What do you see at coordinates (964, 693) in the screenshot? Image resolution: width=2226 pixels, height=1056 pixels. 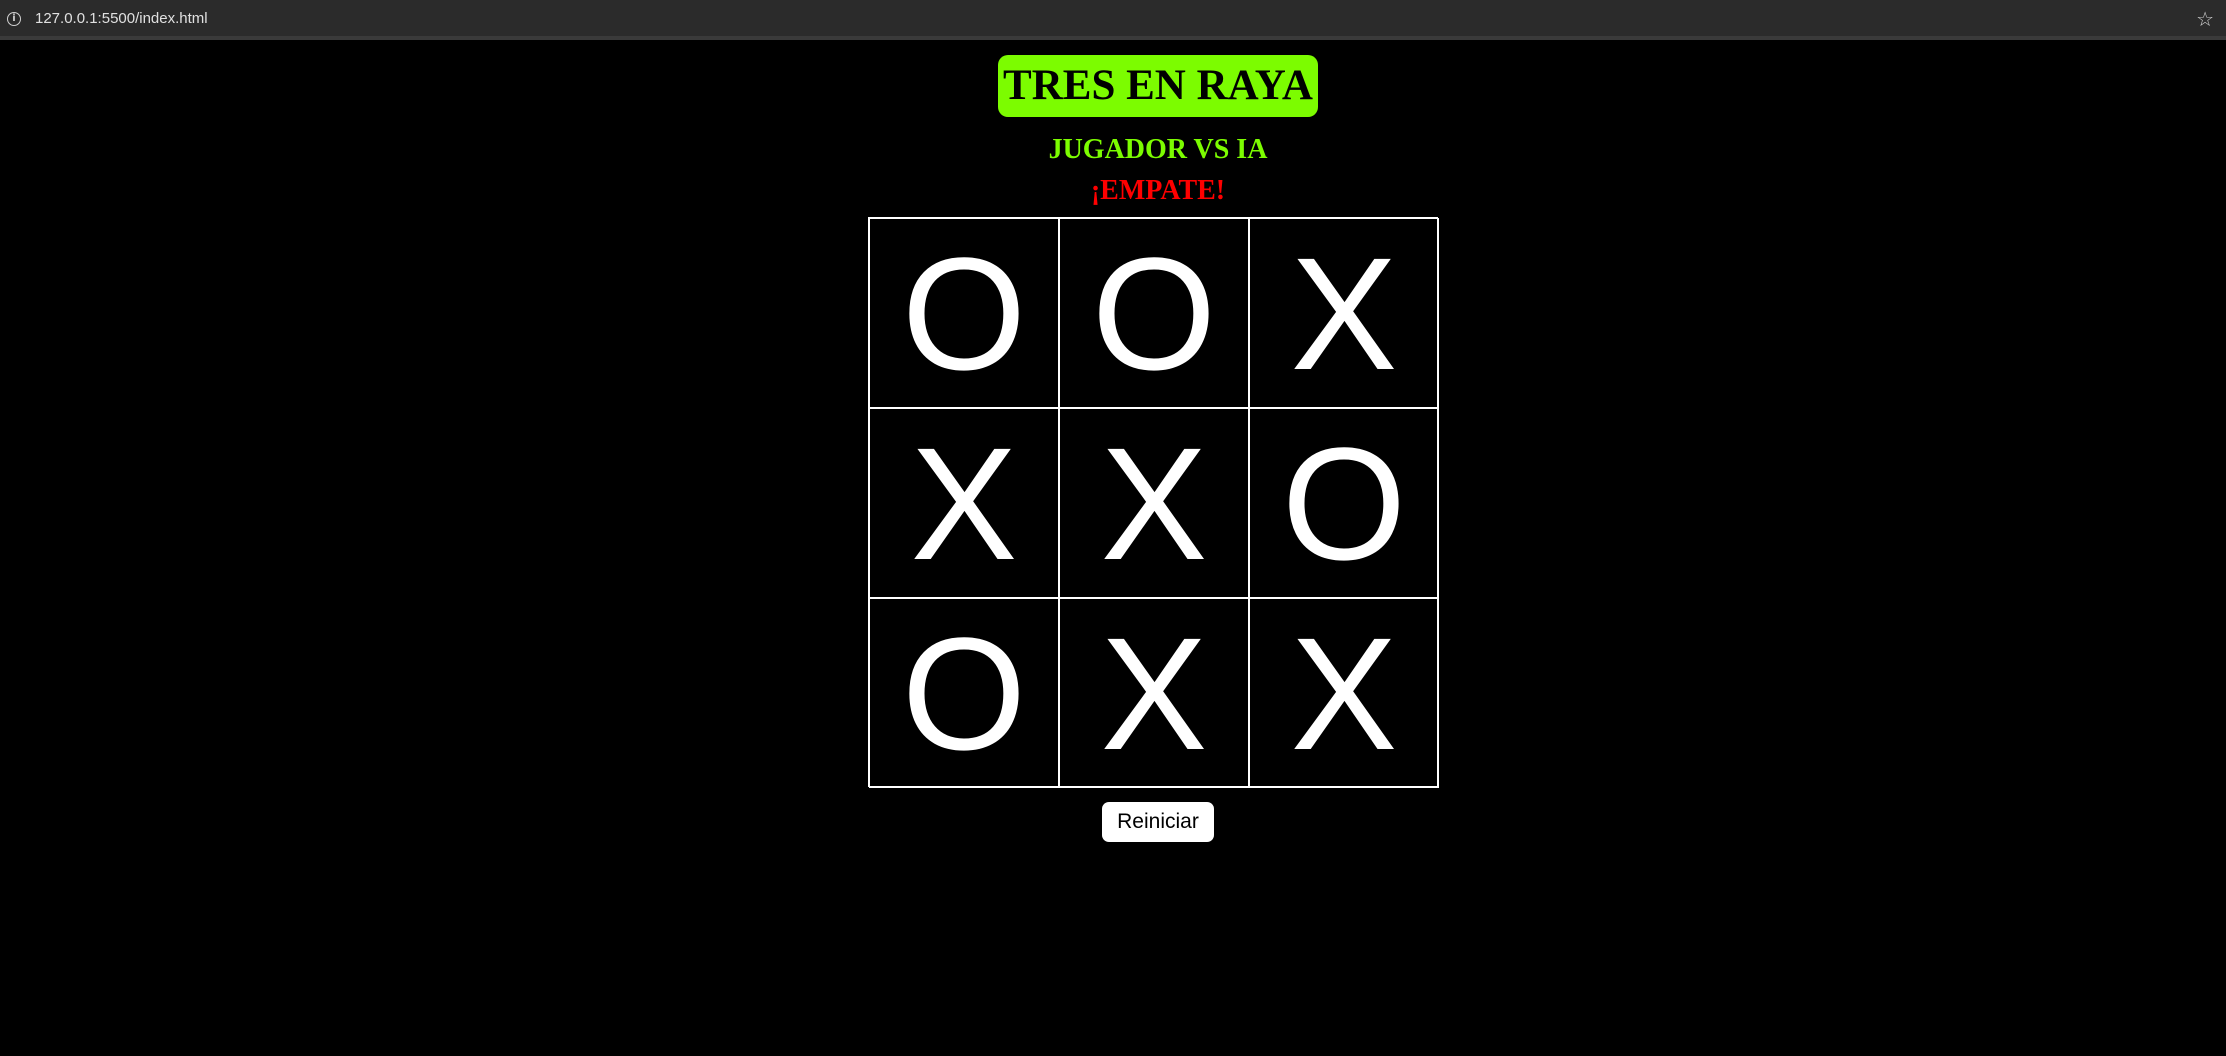 I see `board-cell-7: O` at bounding box center [964, 693].